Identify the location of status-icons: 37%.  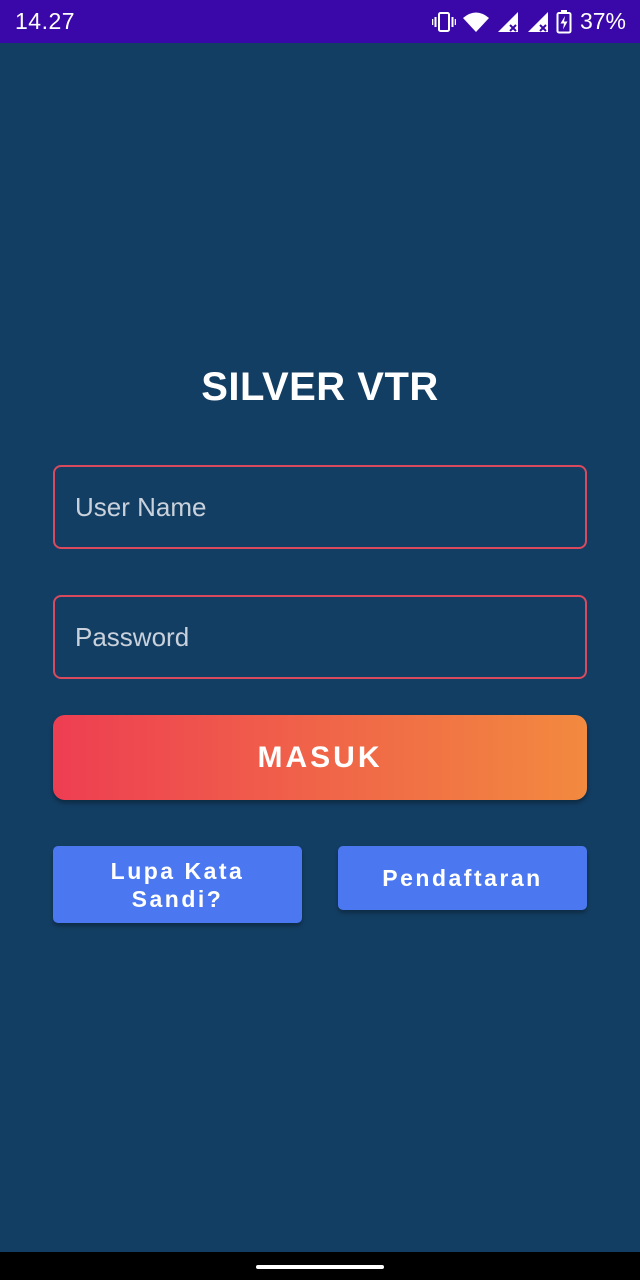
(528, 21).